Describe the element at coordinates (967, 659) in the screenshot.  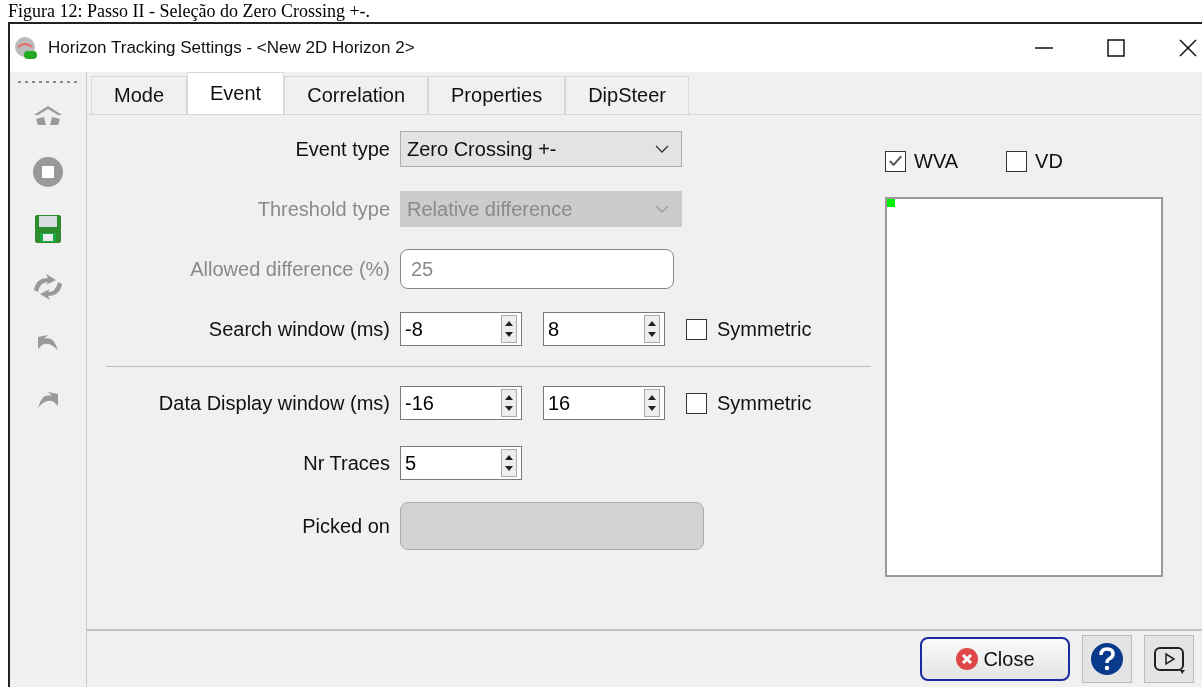
I see `close-circle-icon` at that location.